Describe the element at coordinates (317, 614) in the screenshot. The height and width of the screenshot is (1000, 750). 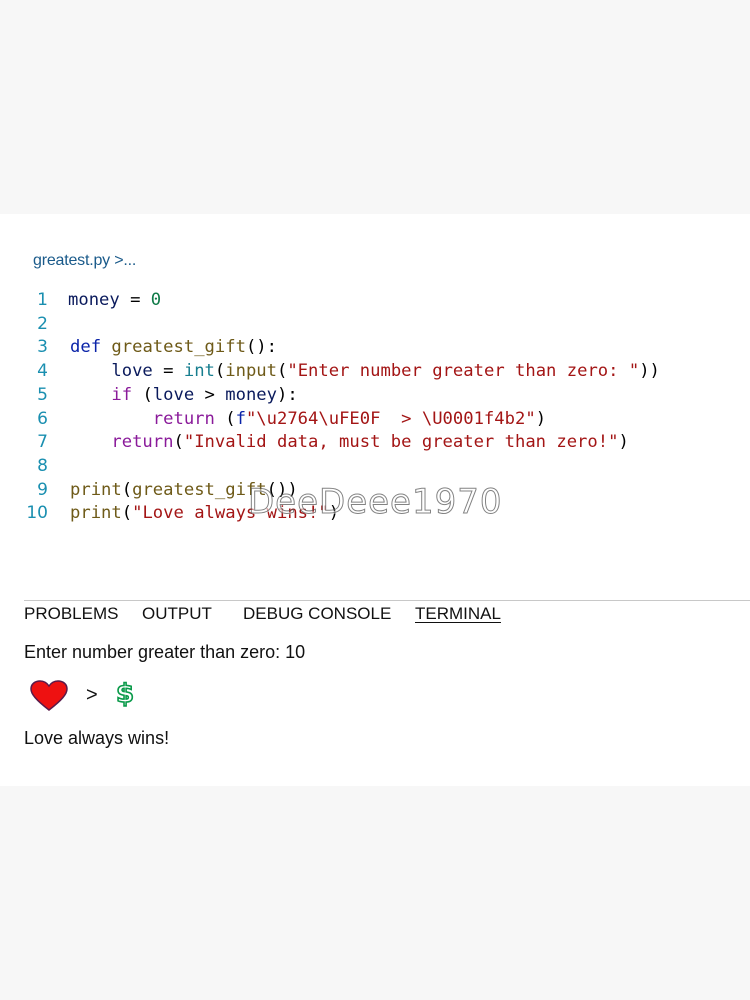
I see `tab-debug-console: DEBUG CONSOLE` at that location.